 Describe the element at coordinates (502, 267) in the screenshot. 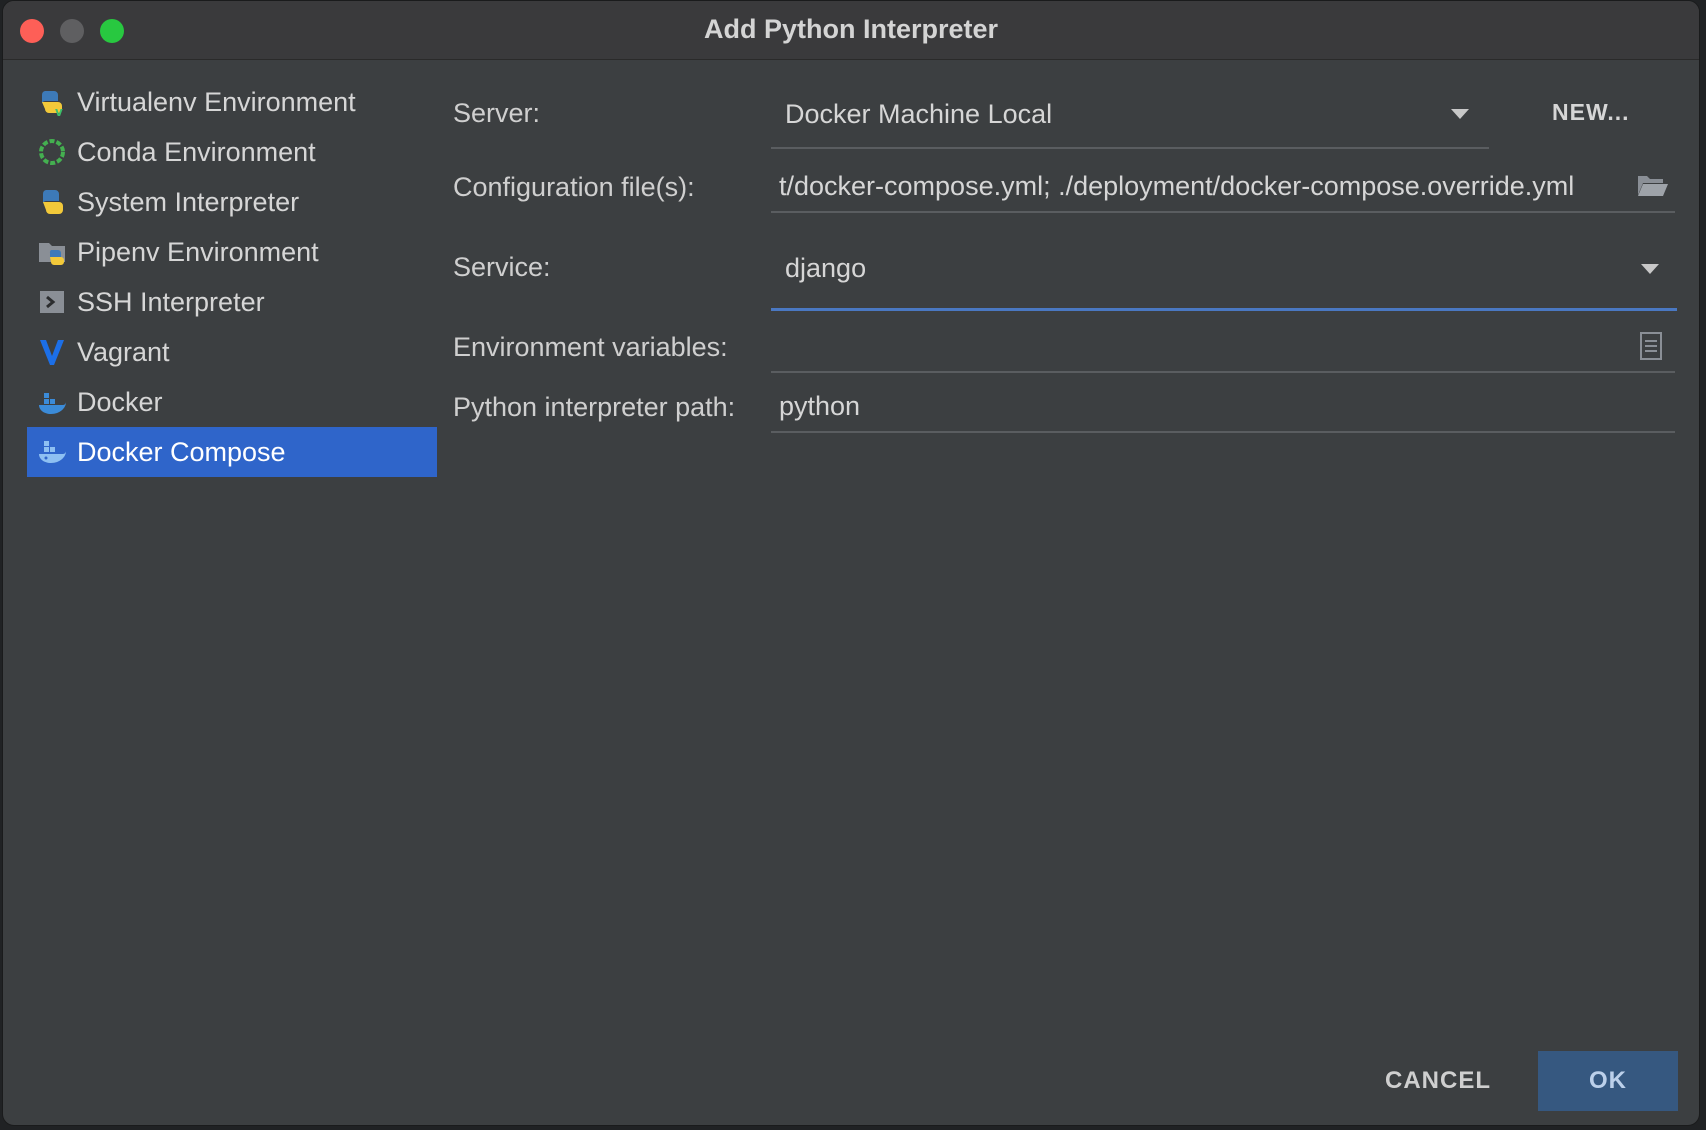

I see `service-label: Service:` at that location.